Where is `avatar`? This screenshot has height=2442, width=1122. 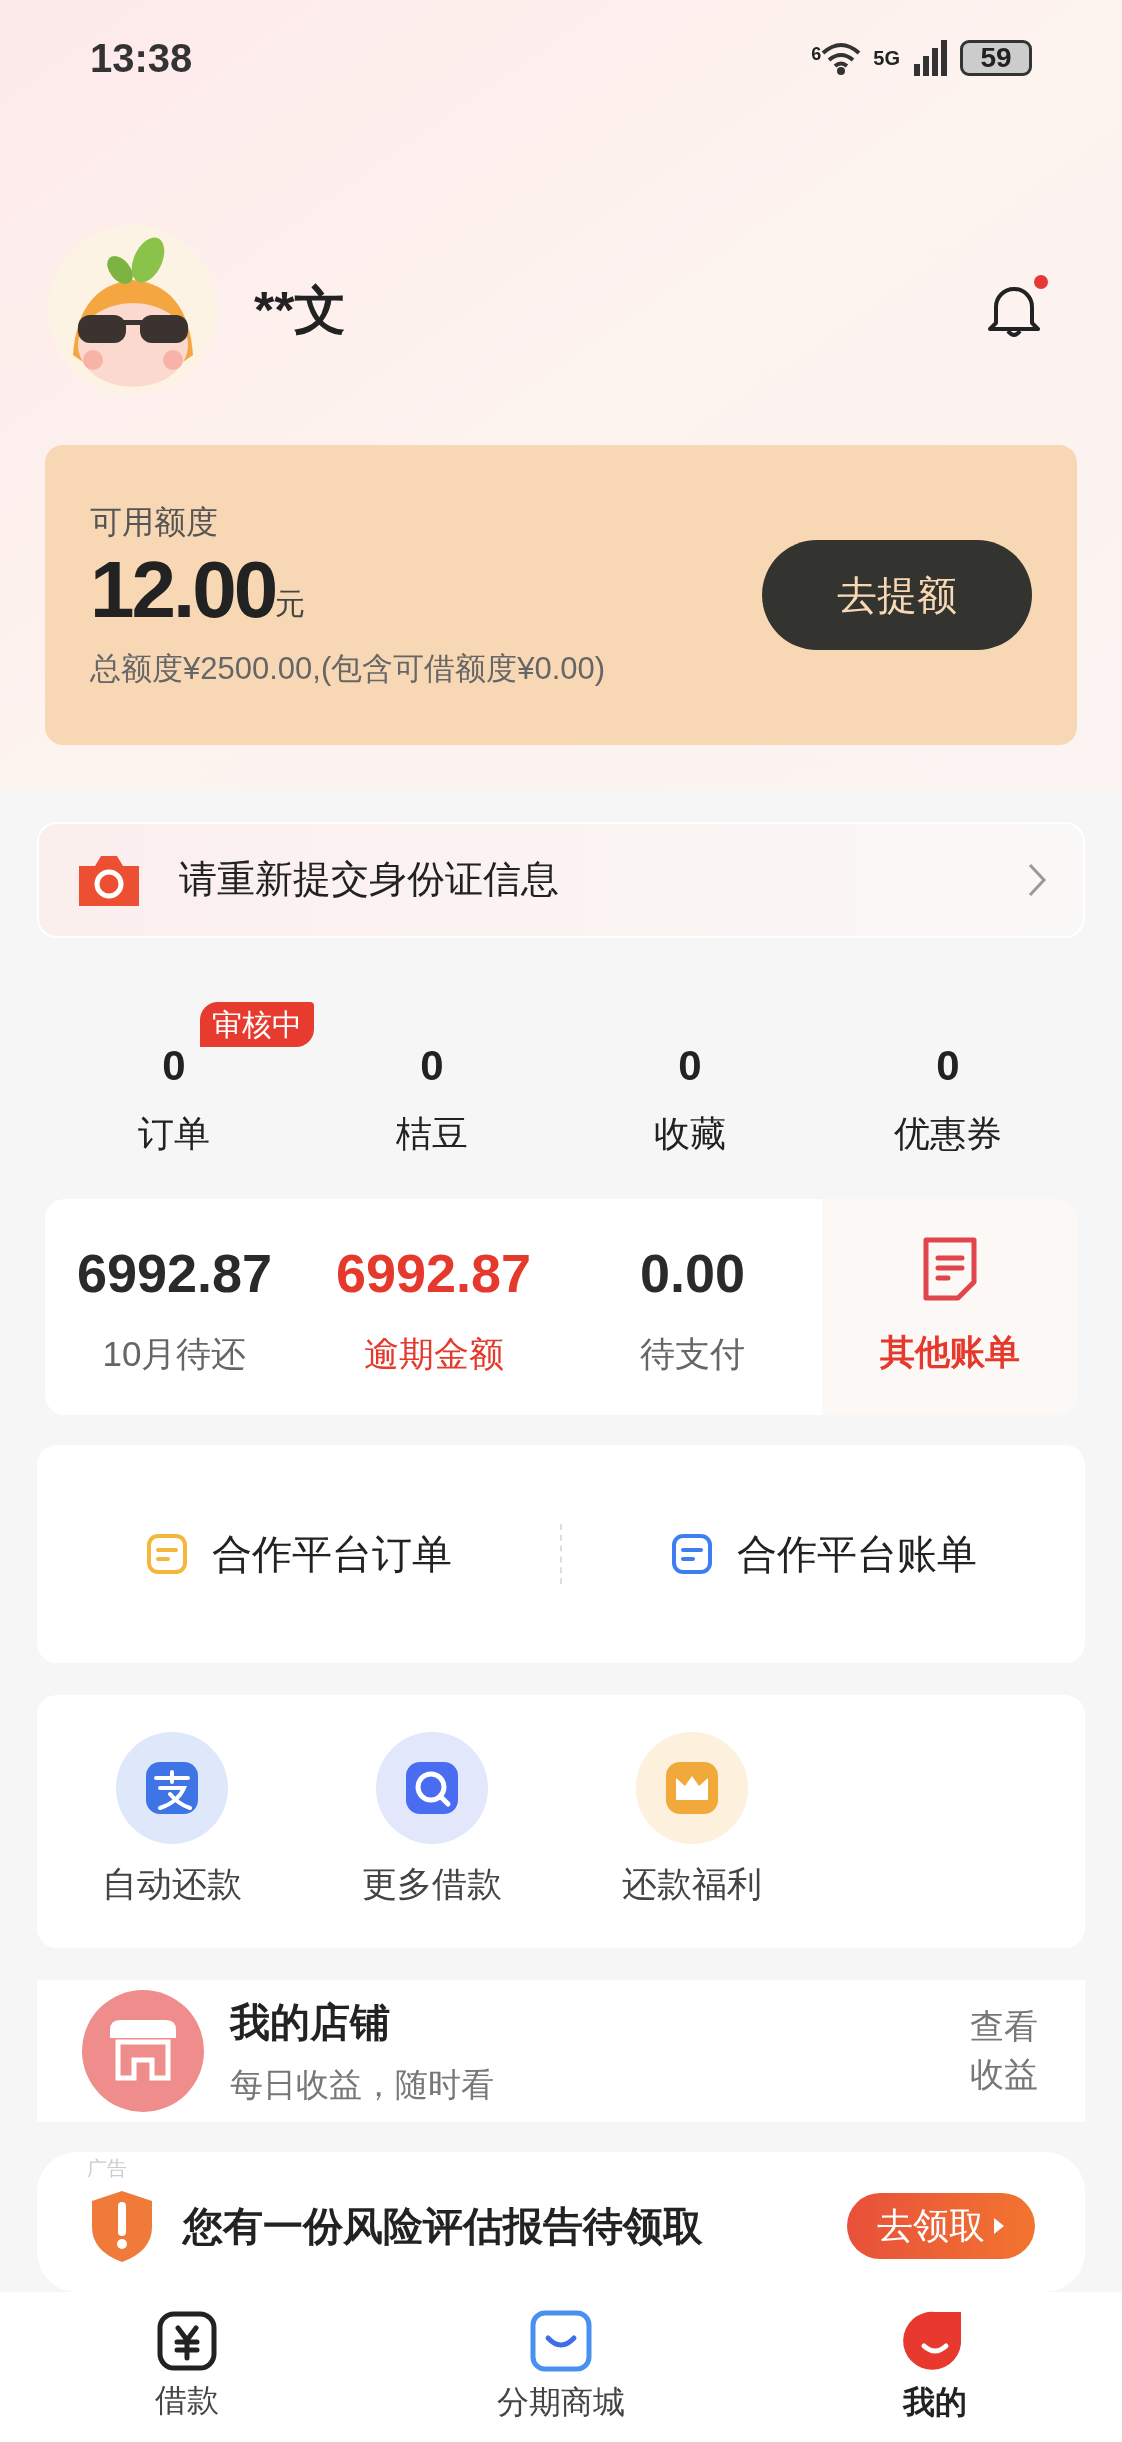 avatar is located at coordinates (133, 310).